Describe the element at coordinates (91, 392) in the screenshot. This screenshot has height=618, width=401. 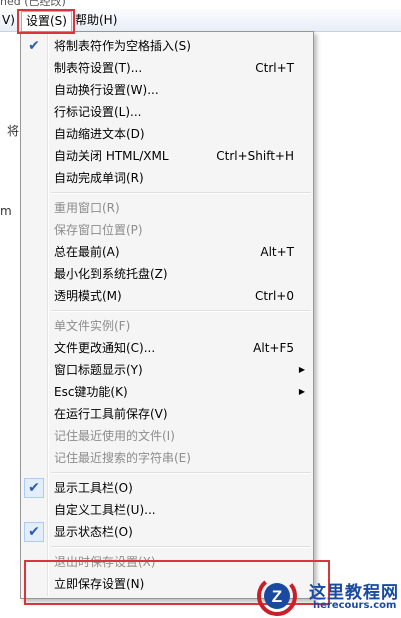
I see `menu-item-label: Esc键功能(K)` at that location.